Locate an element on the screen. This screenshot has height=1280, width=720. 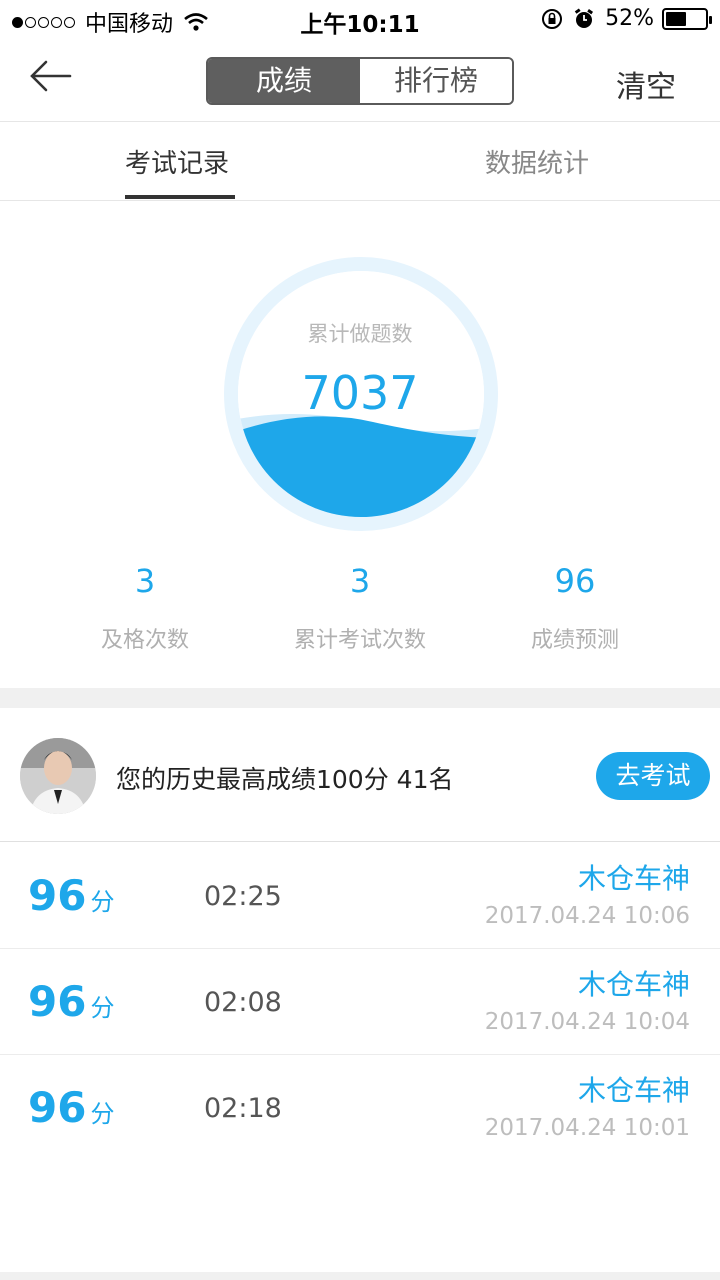
record-duration: 02:18 is located at coordinates (243, 1108).